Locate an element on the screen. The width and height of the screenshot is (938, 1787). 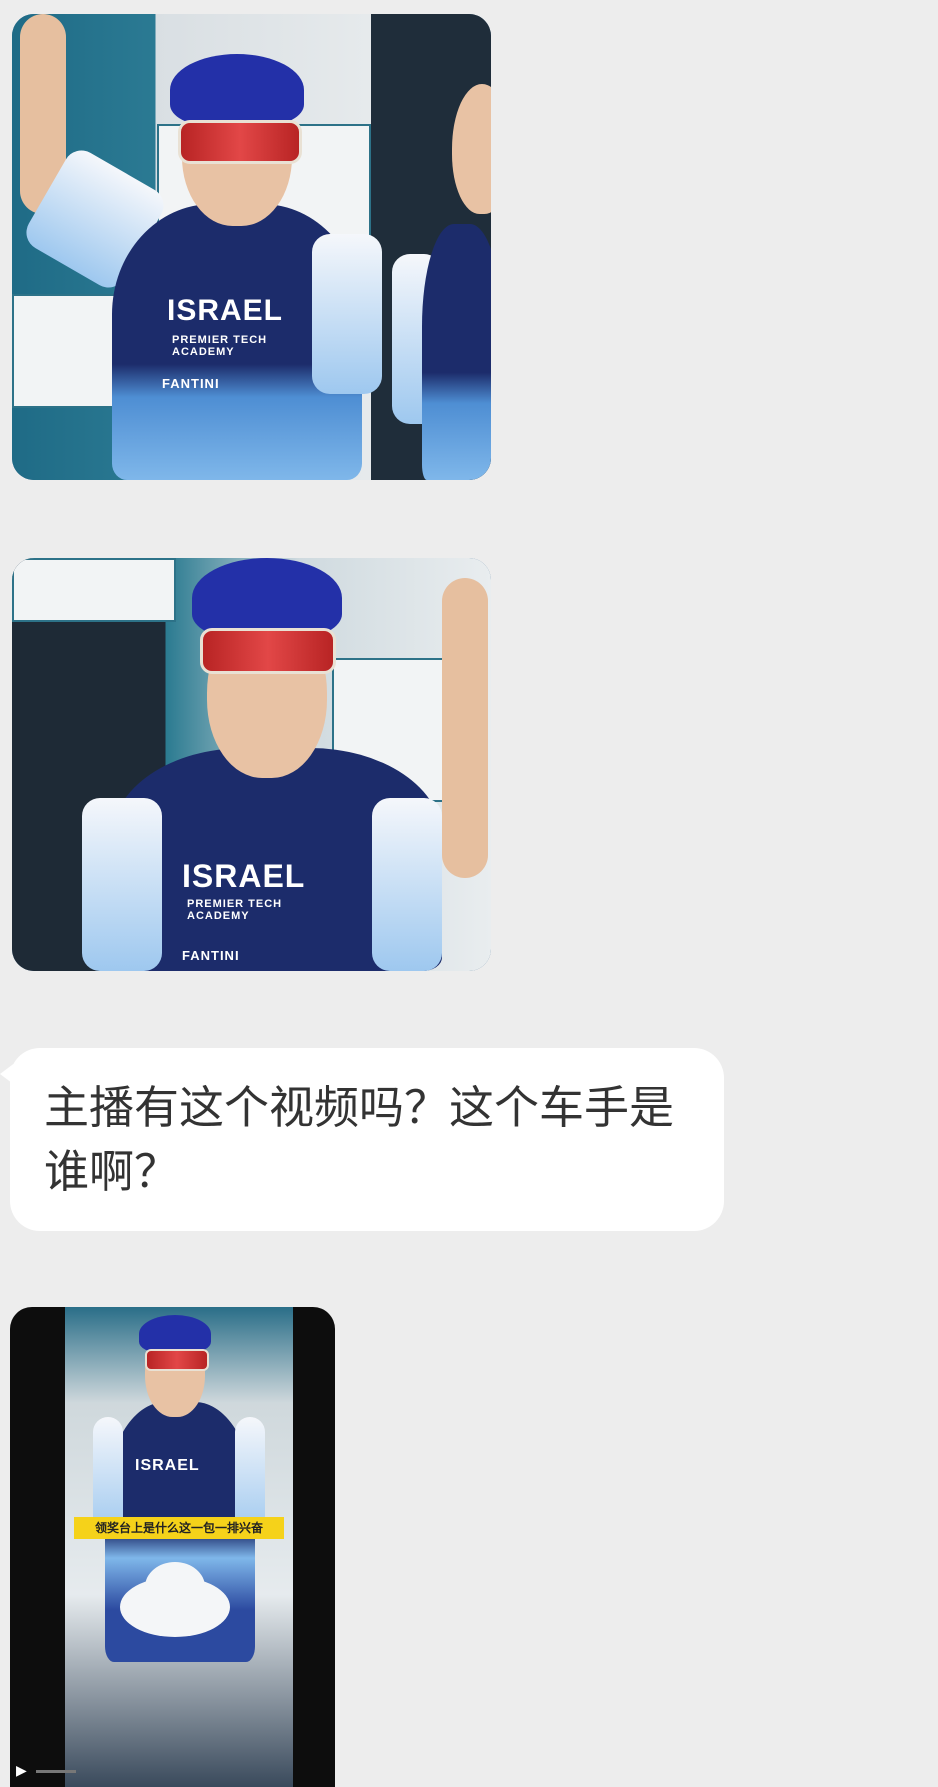
video-progress-bar is located at coordinates (56, 1771).